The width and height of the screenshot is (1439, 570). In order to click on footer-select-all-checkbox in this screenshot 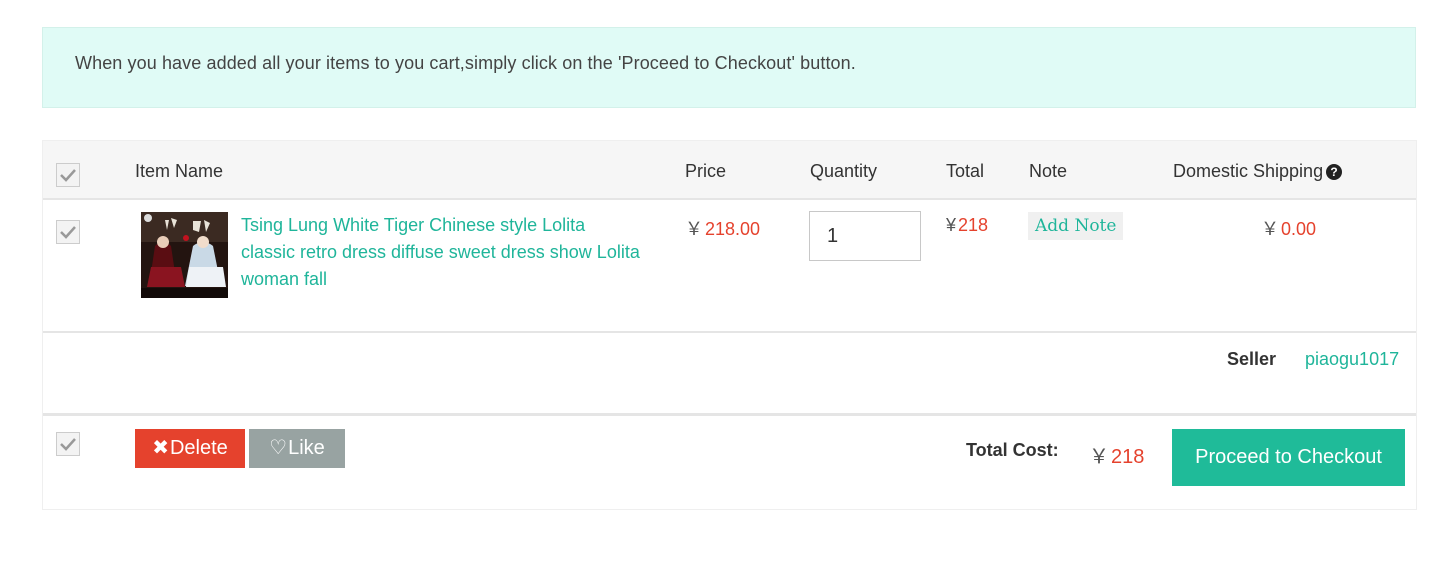, I will do `click(68, 444)`.